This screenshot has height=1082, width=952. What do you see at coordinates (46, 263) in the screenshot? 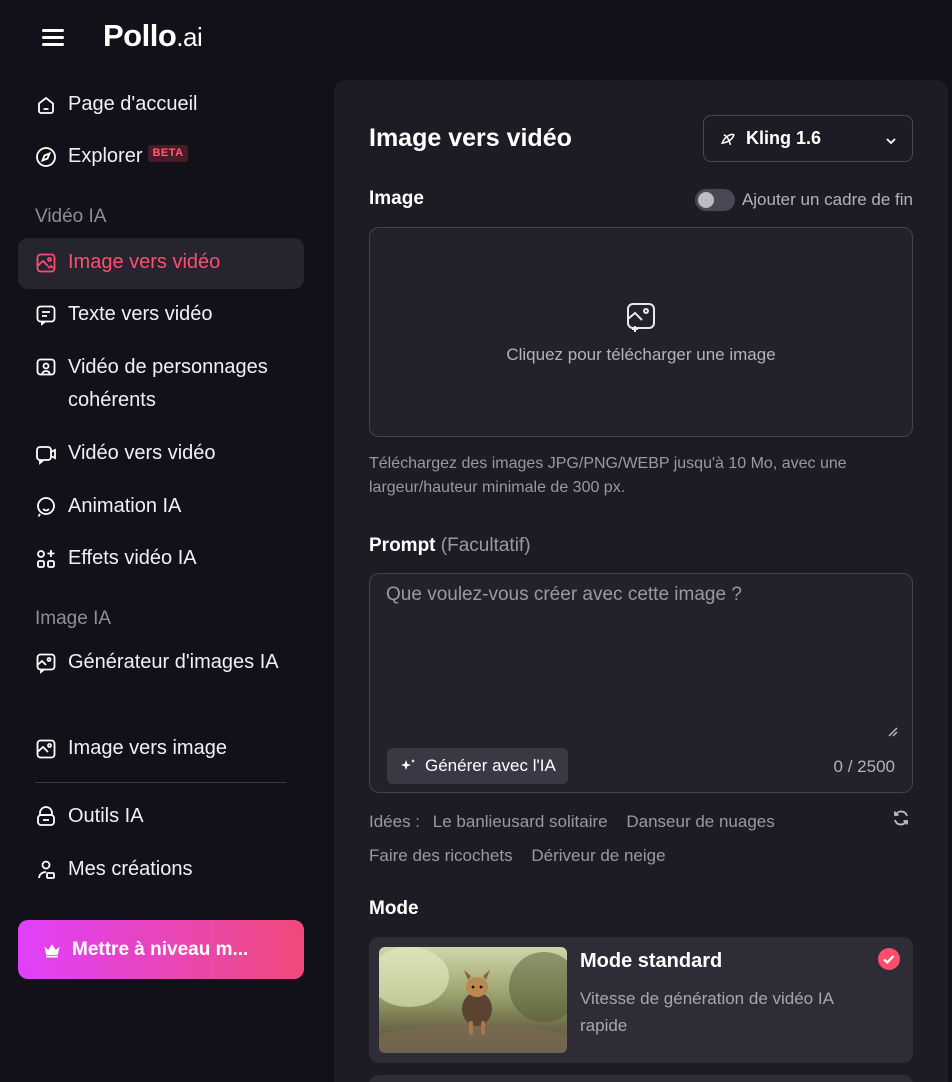
I see `image-to-video-icon` at bounding box center [46, 263].